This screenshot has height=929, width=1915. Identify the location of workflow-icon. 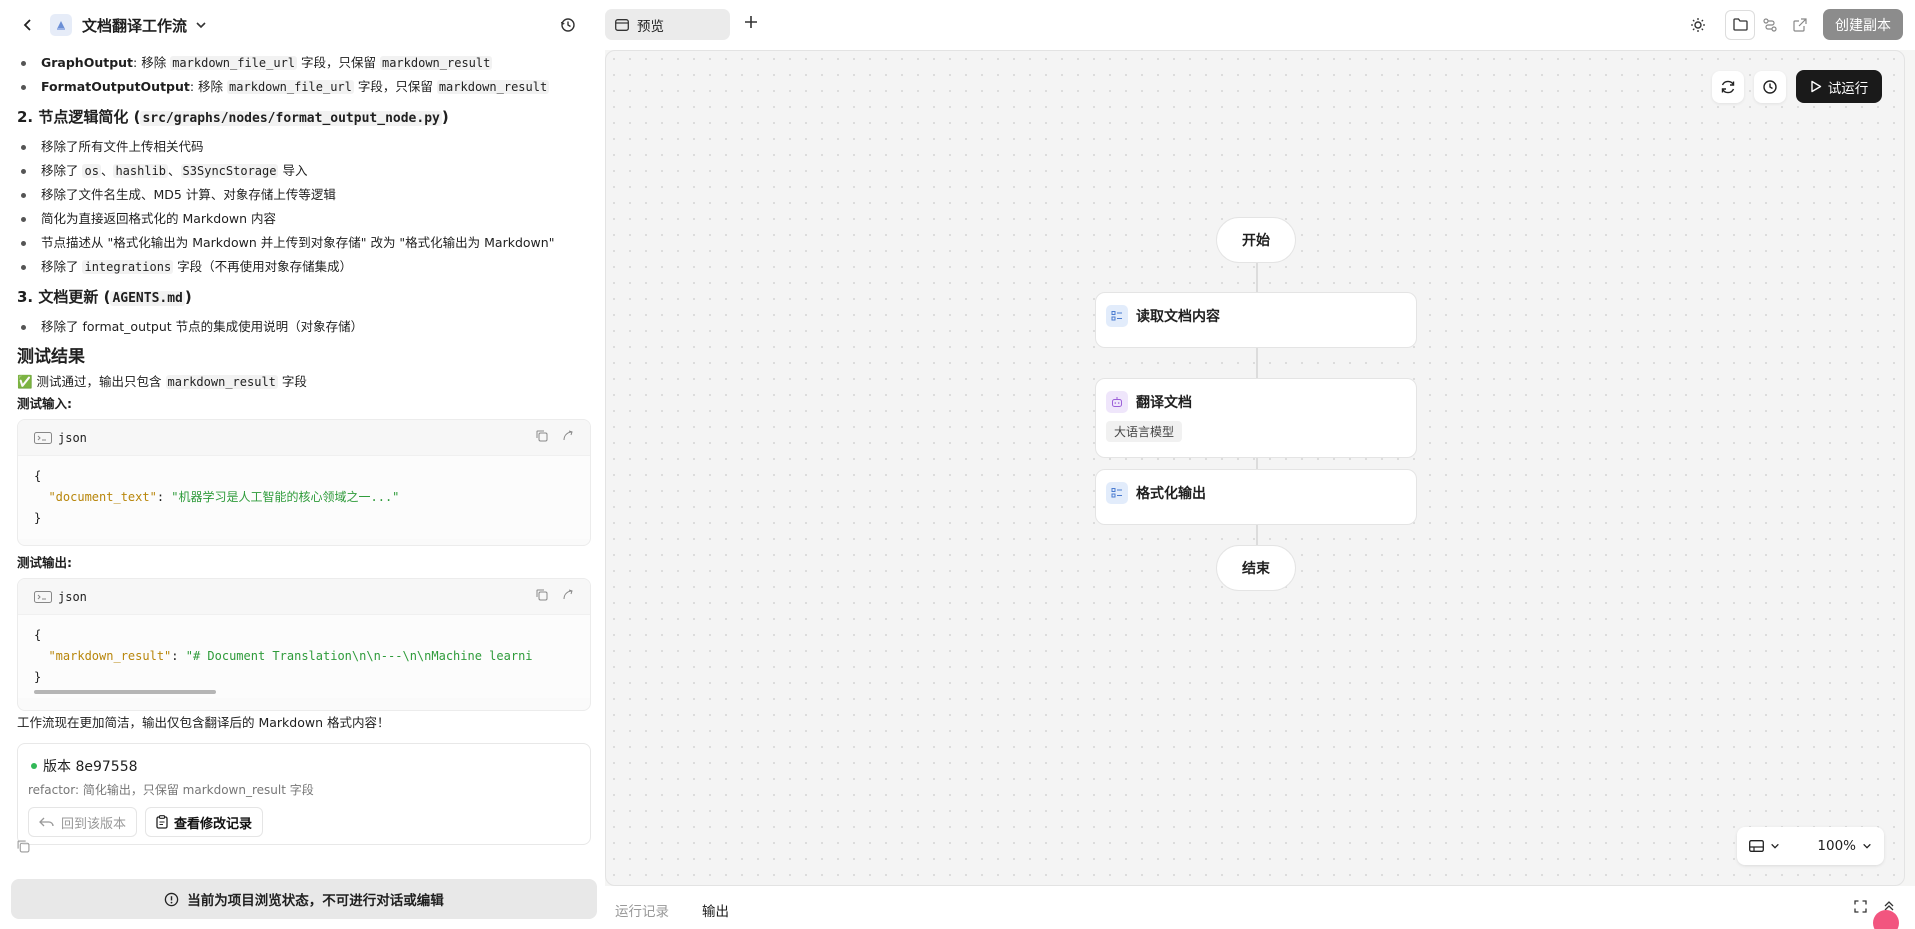
(1770, 24).